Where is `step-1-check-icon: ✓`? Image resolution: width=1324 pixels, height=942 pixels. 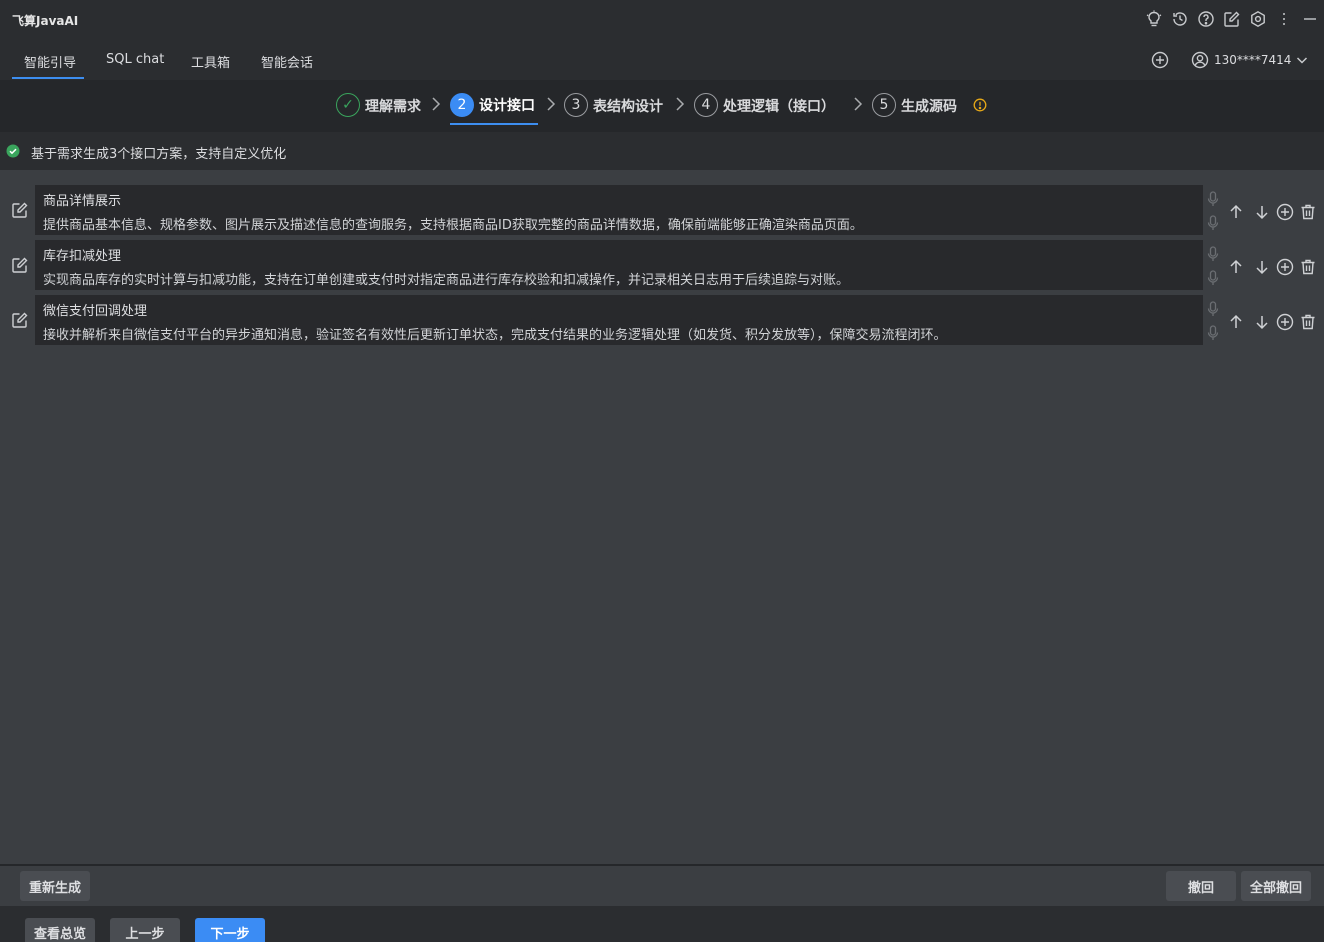 step-1-check-icon: ✓ is located at coordinates (348, 105).